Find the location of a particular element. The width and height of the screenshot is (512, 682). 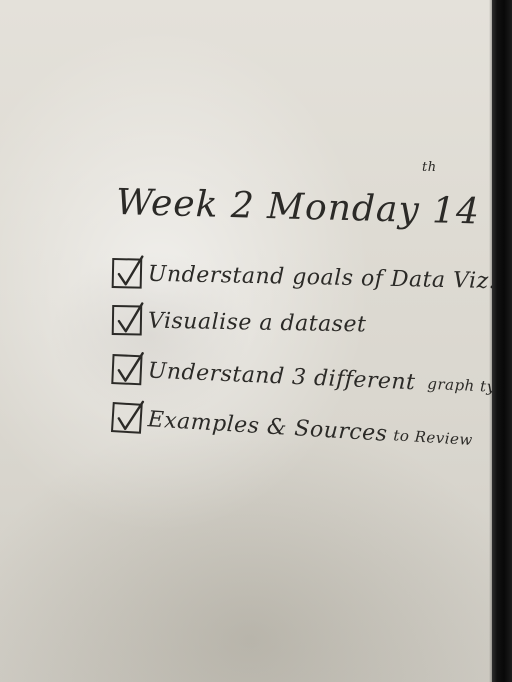

whiteboard-frame is located at coordinates (502, 341).